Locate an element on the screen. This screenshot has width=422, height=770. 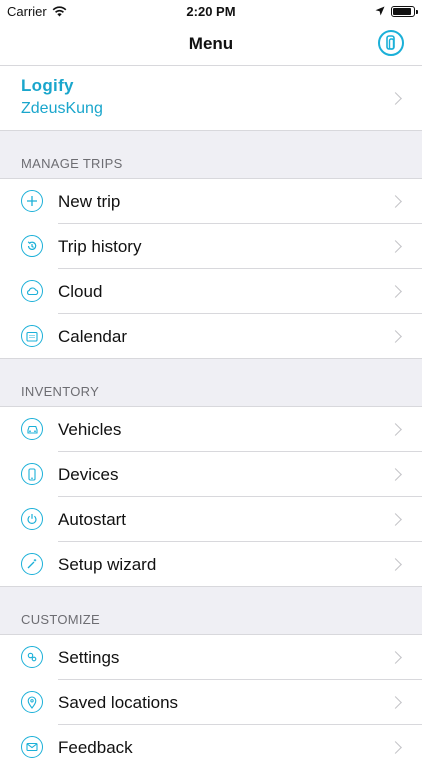
menu-item-label: Vehicles is located at coordinates (90, 429).